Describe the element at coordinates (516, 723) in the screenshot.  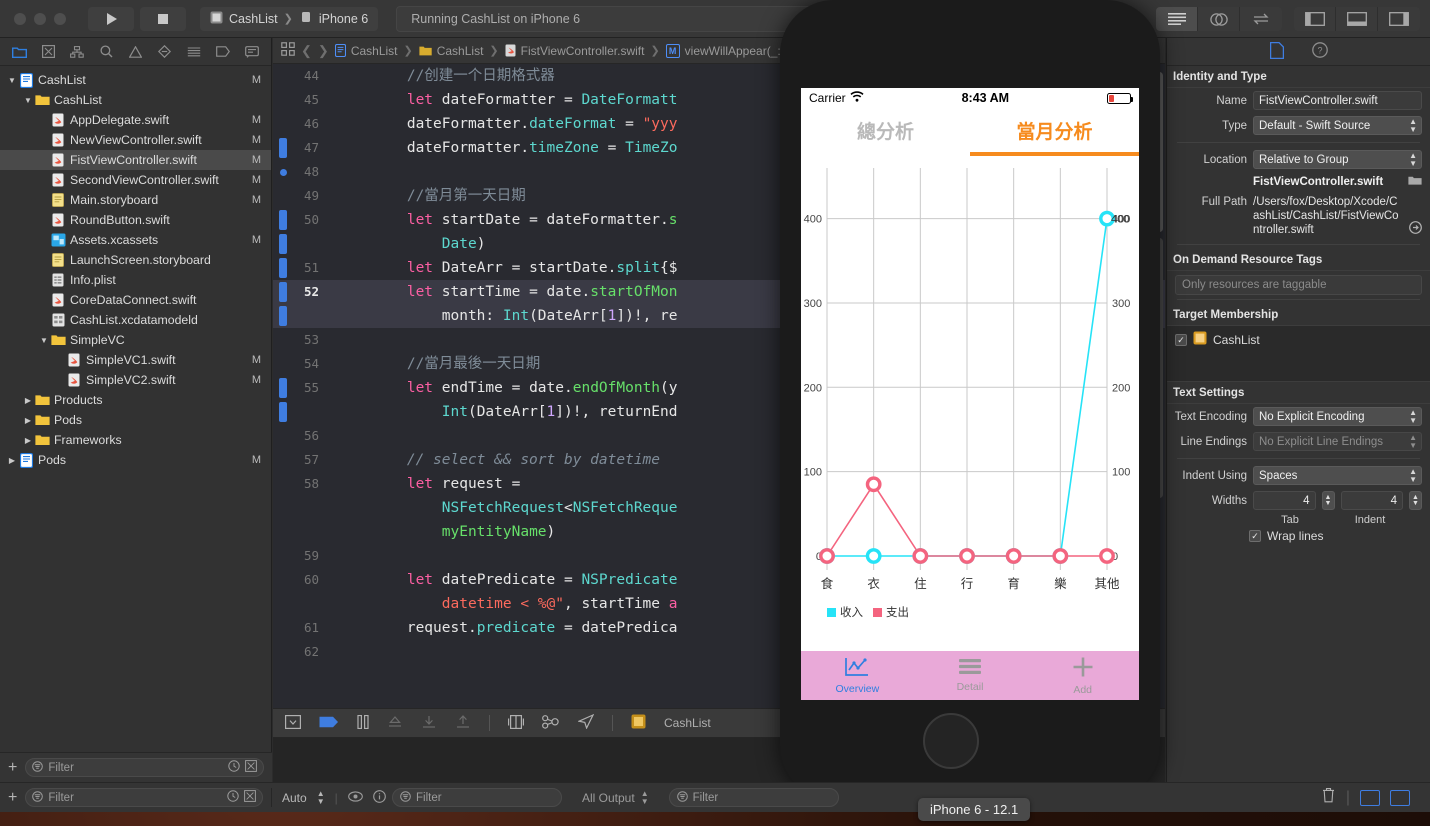
I see `debug-view-hierarchy-icon` at that location.